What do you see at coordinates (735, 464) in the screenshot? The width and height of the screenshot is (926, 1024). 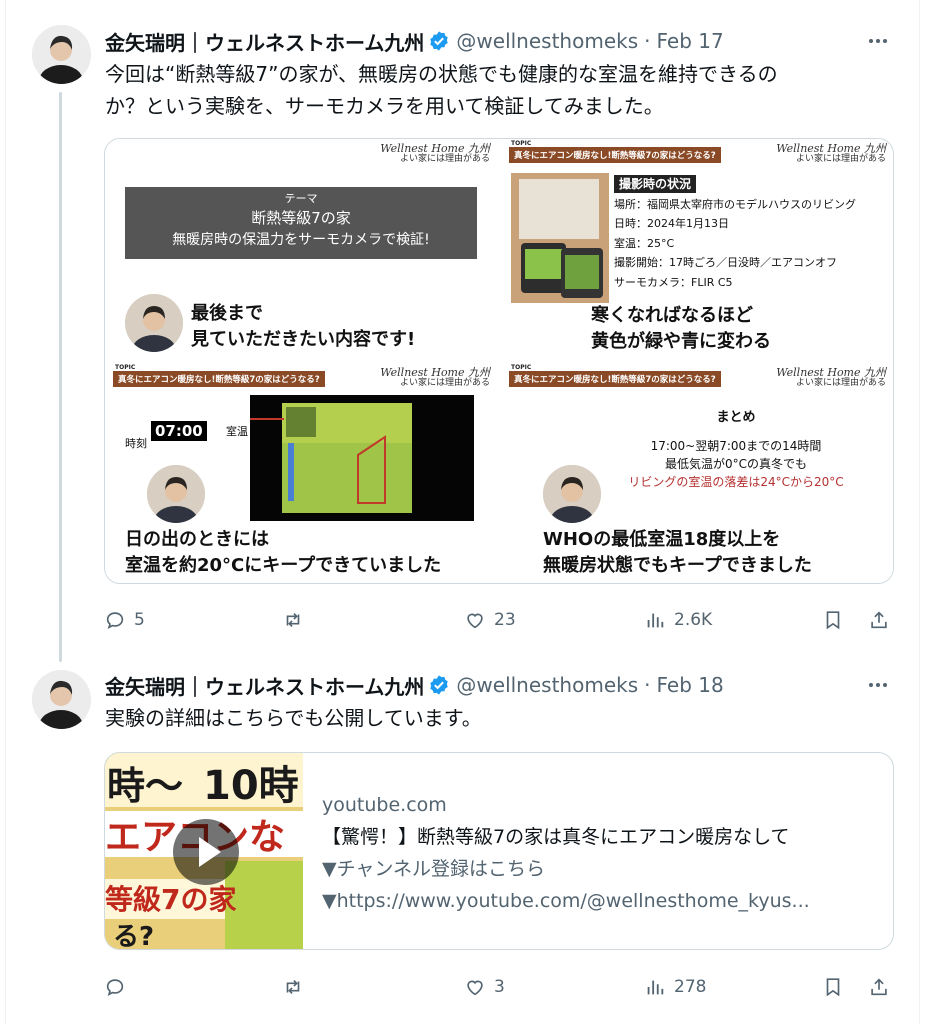 I see `summary-line: 最低気温が0°Cの真冬でも` at bounding box center [735, 464].